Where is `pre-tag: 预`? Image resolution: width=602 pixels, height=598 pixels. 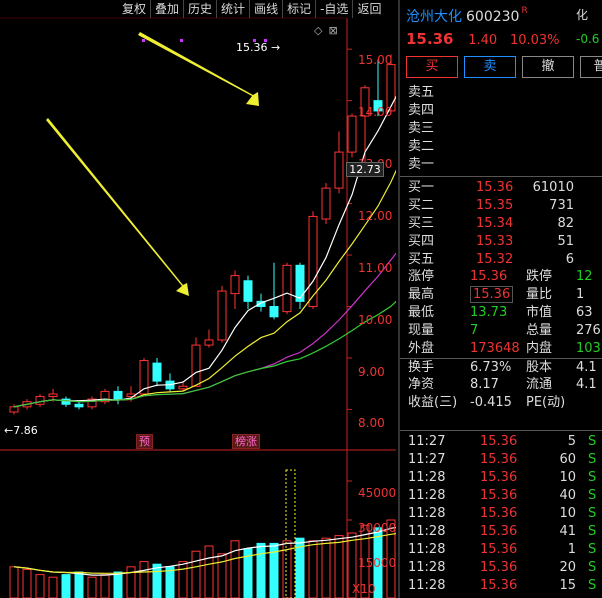
pre-tag: 预 is located at coordinates (144, 441).